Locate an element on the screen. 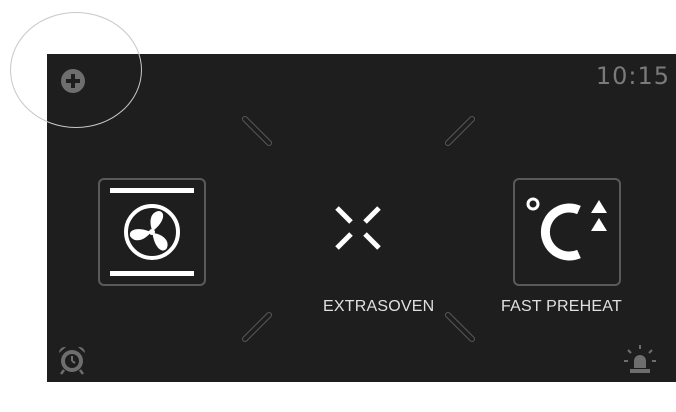 The height and width of the screenshot is (412, 676). plus-circle-icon is located at coordinates (73, 81).